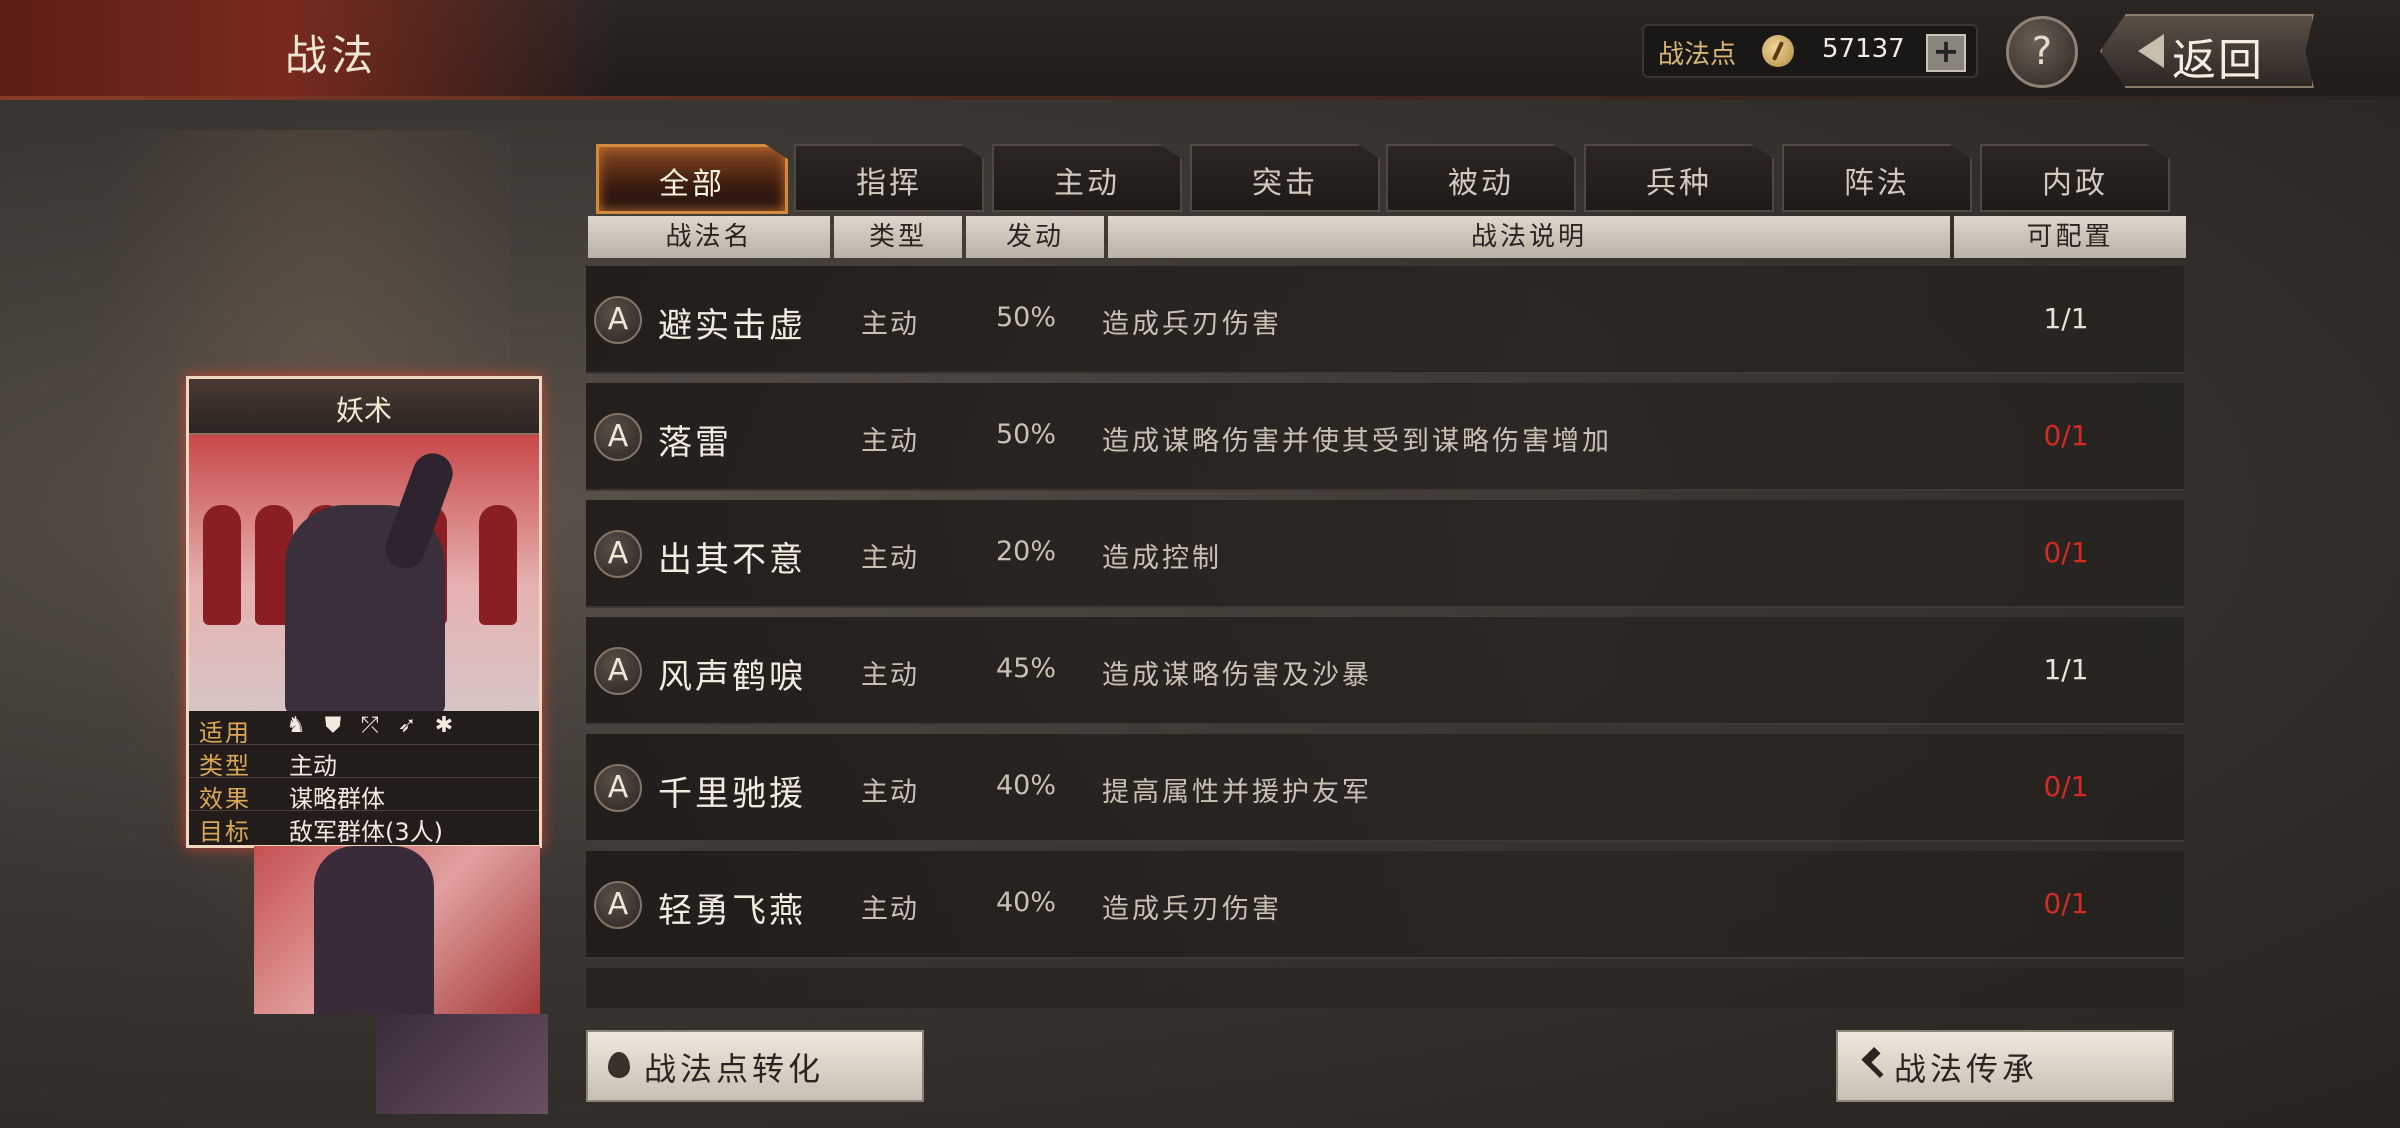 The image size is (2400, 1128). I want to click on skill-card-title: 妖术, so click(363, 410).